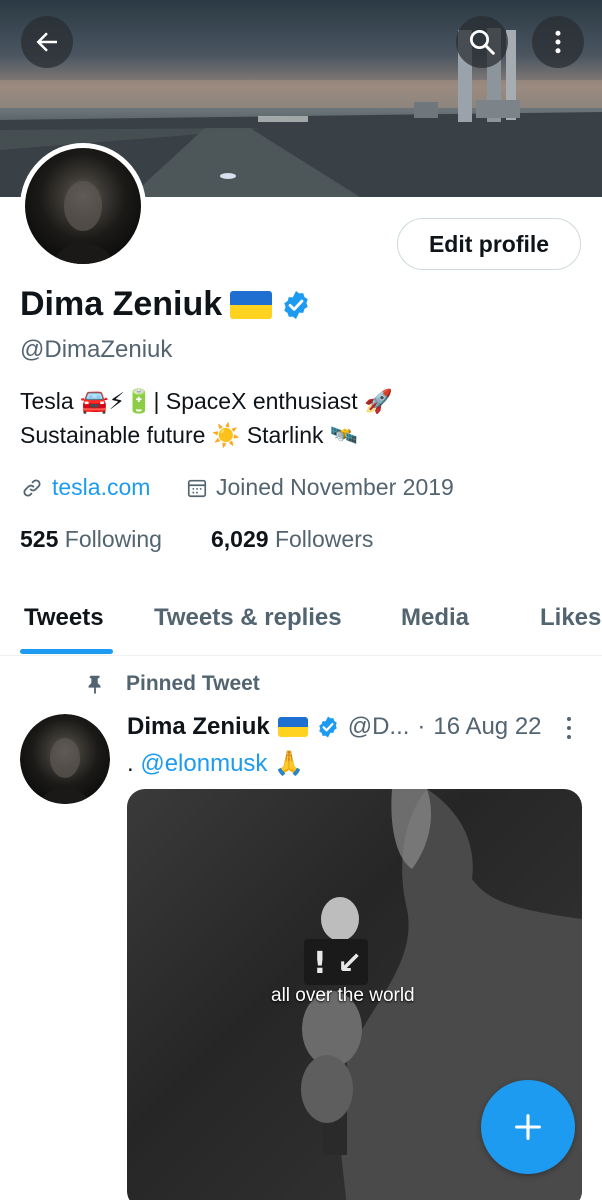  Describe the element at coordinates (489, 244) in the screenshot. I see `edit-profile-button: Edit profile` at that location.